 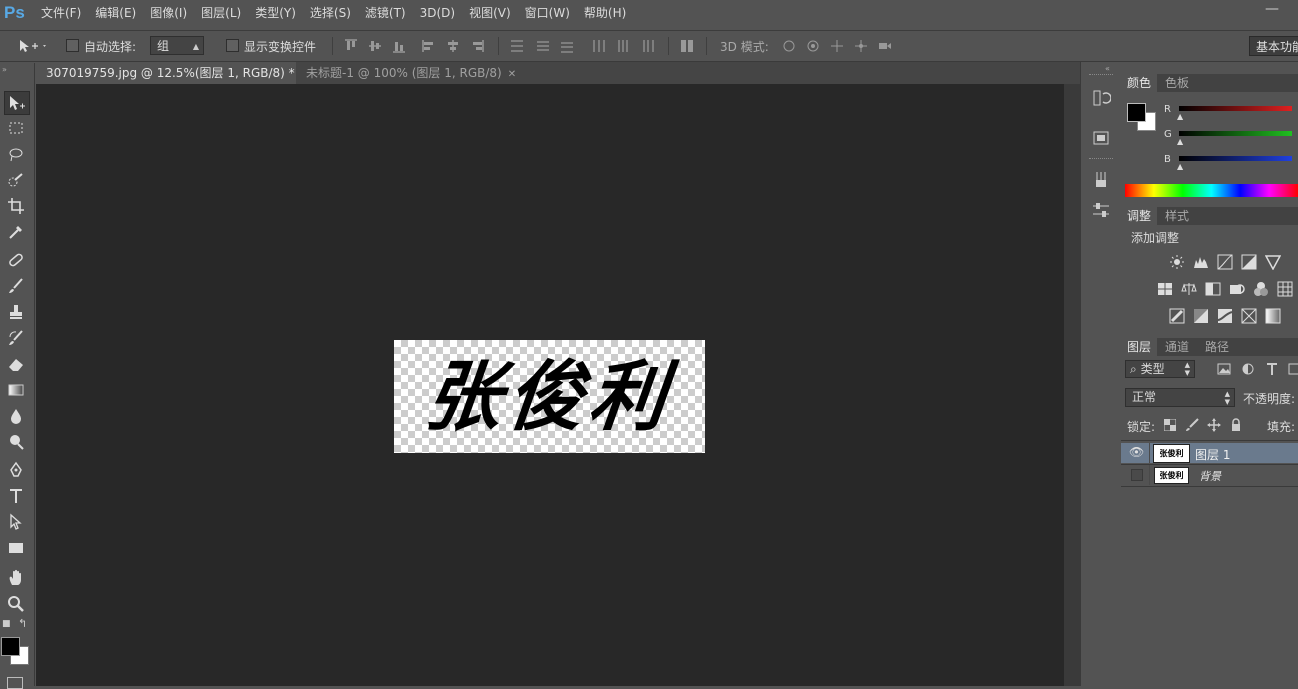 What do you see at coordinates (17, 103) in the screenshot?
I see `move-tool-icon` at bounding box center [17, 103].